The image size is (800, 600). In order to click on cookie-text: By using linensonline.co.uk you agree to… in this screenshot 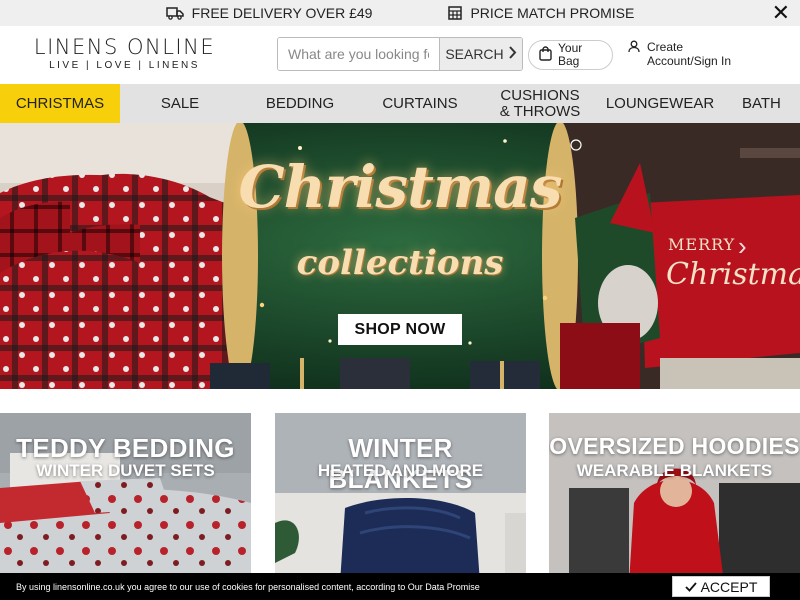, I will do `click(248, 586)`.